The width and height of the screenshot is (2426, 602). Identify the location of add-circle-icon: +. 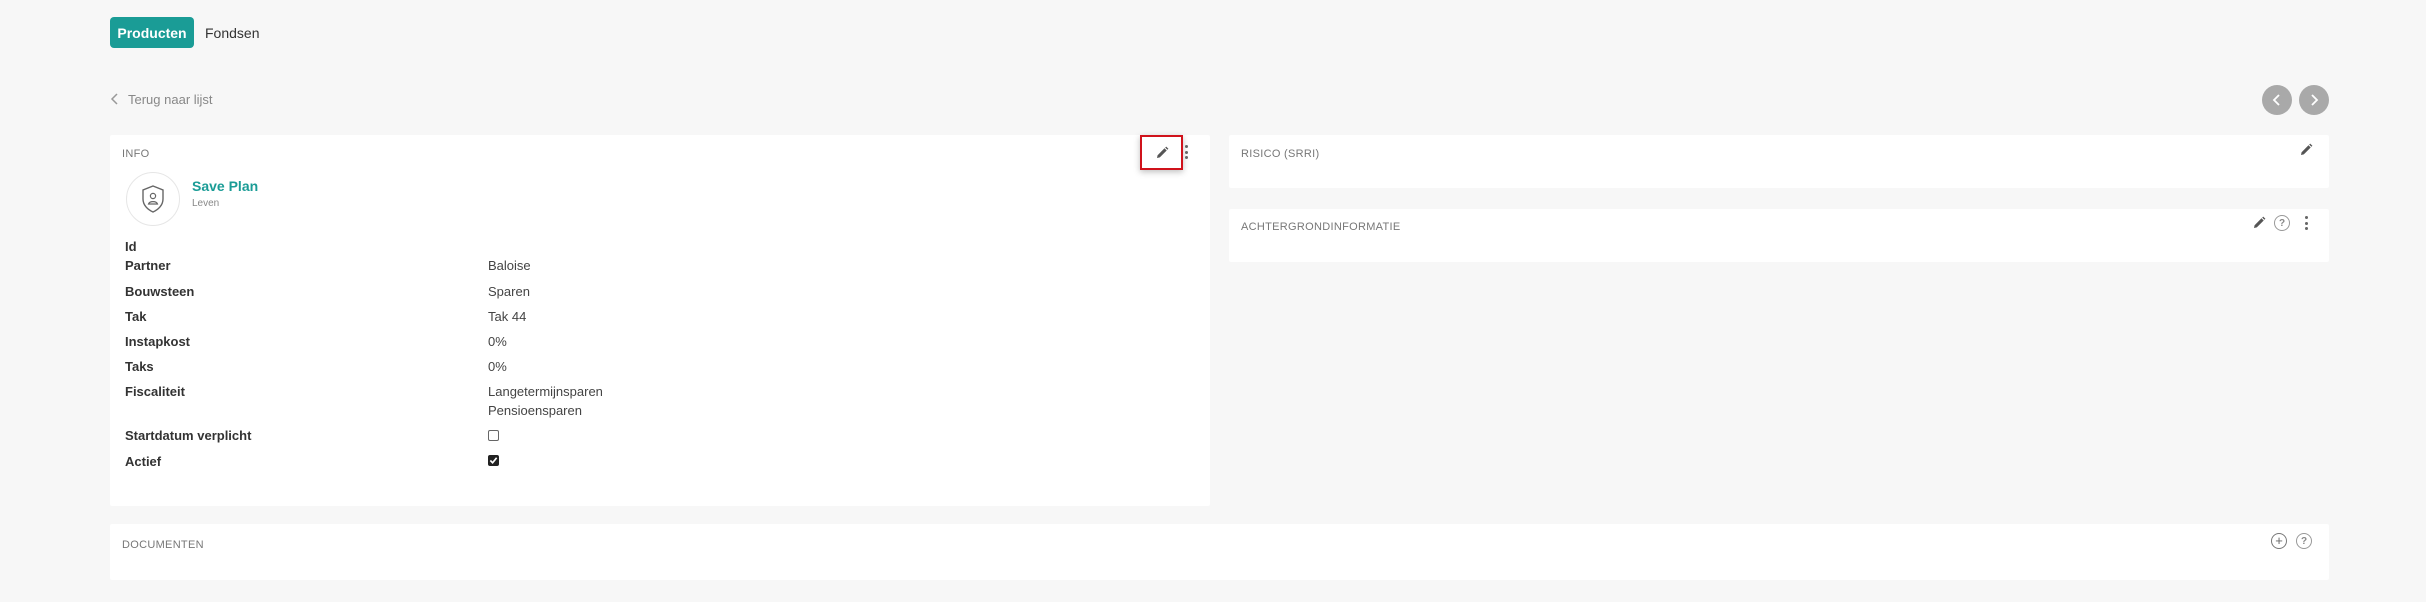
(2279, 541).